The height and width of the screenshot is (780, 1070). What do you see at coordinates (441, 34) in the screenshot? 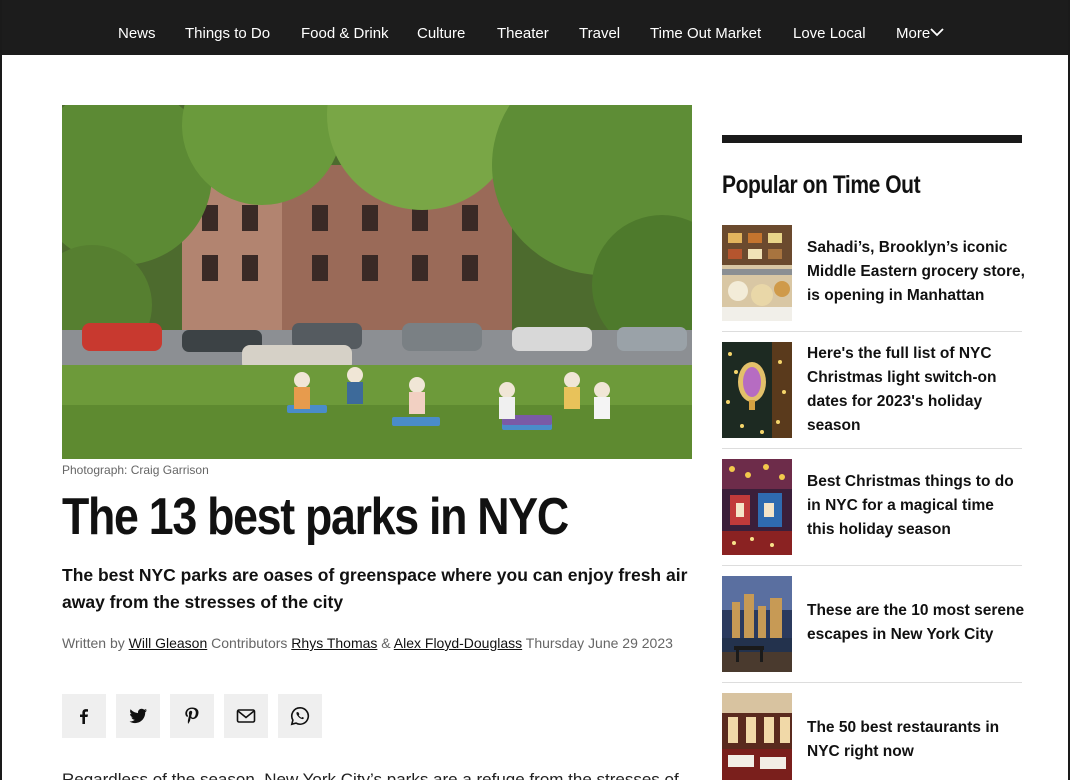
I see `nav-item-culture: Culture` at bounding box center [441, 34].